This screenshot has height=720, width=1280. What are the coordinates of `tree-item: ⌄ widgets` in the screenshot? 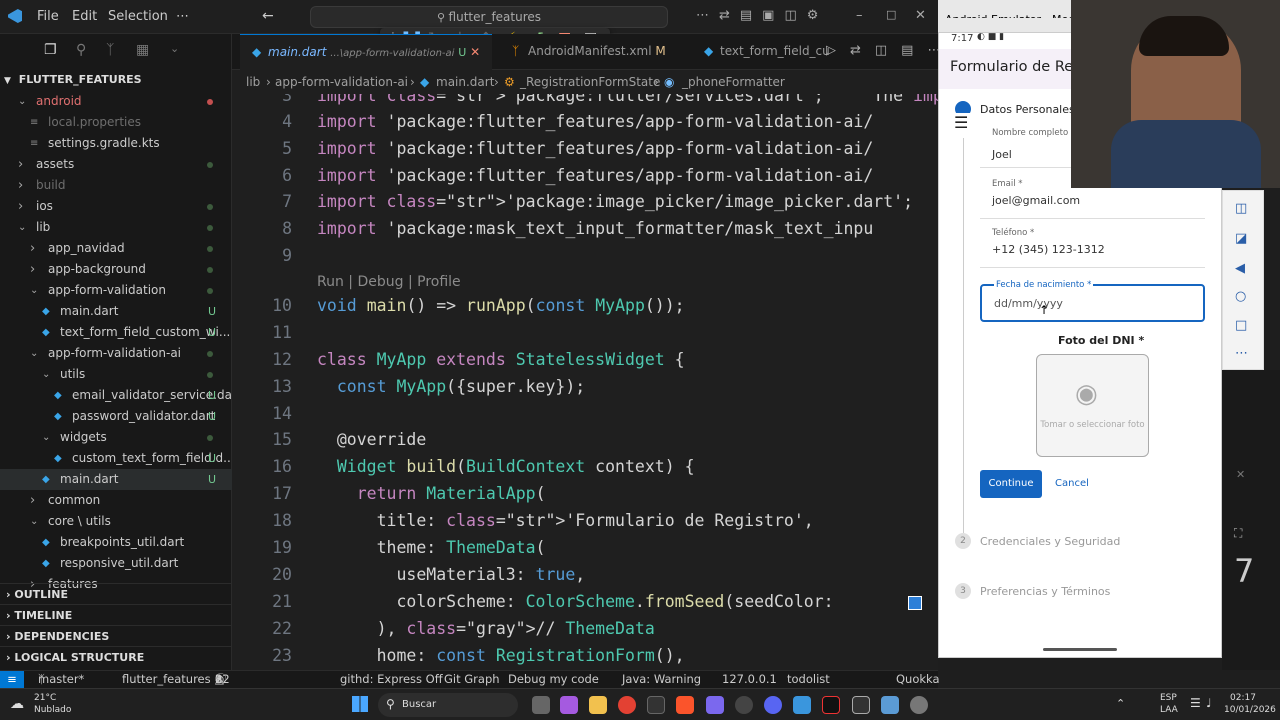 It's located at (116, 437).